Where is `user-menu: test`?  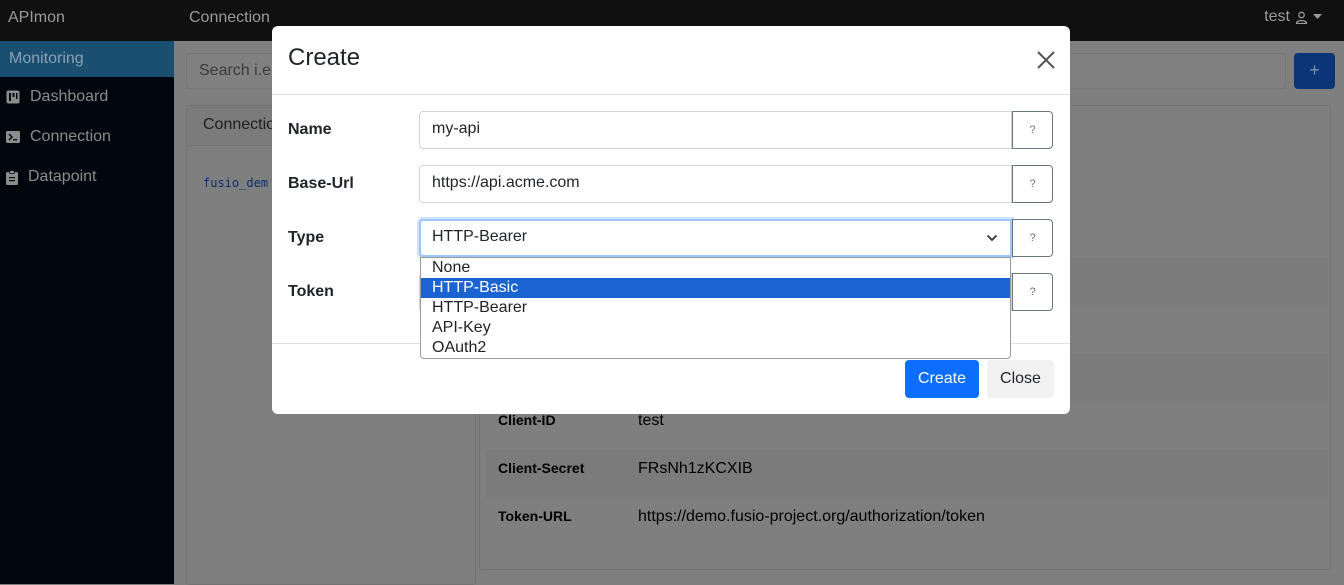 user-menu: test is located at coordinates (1293, 17).